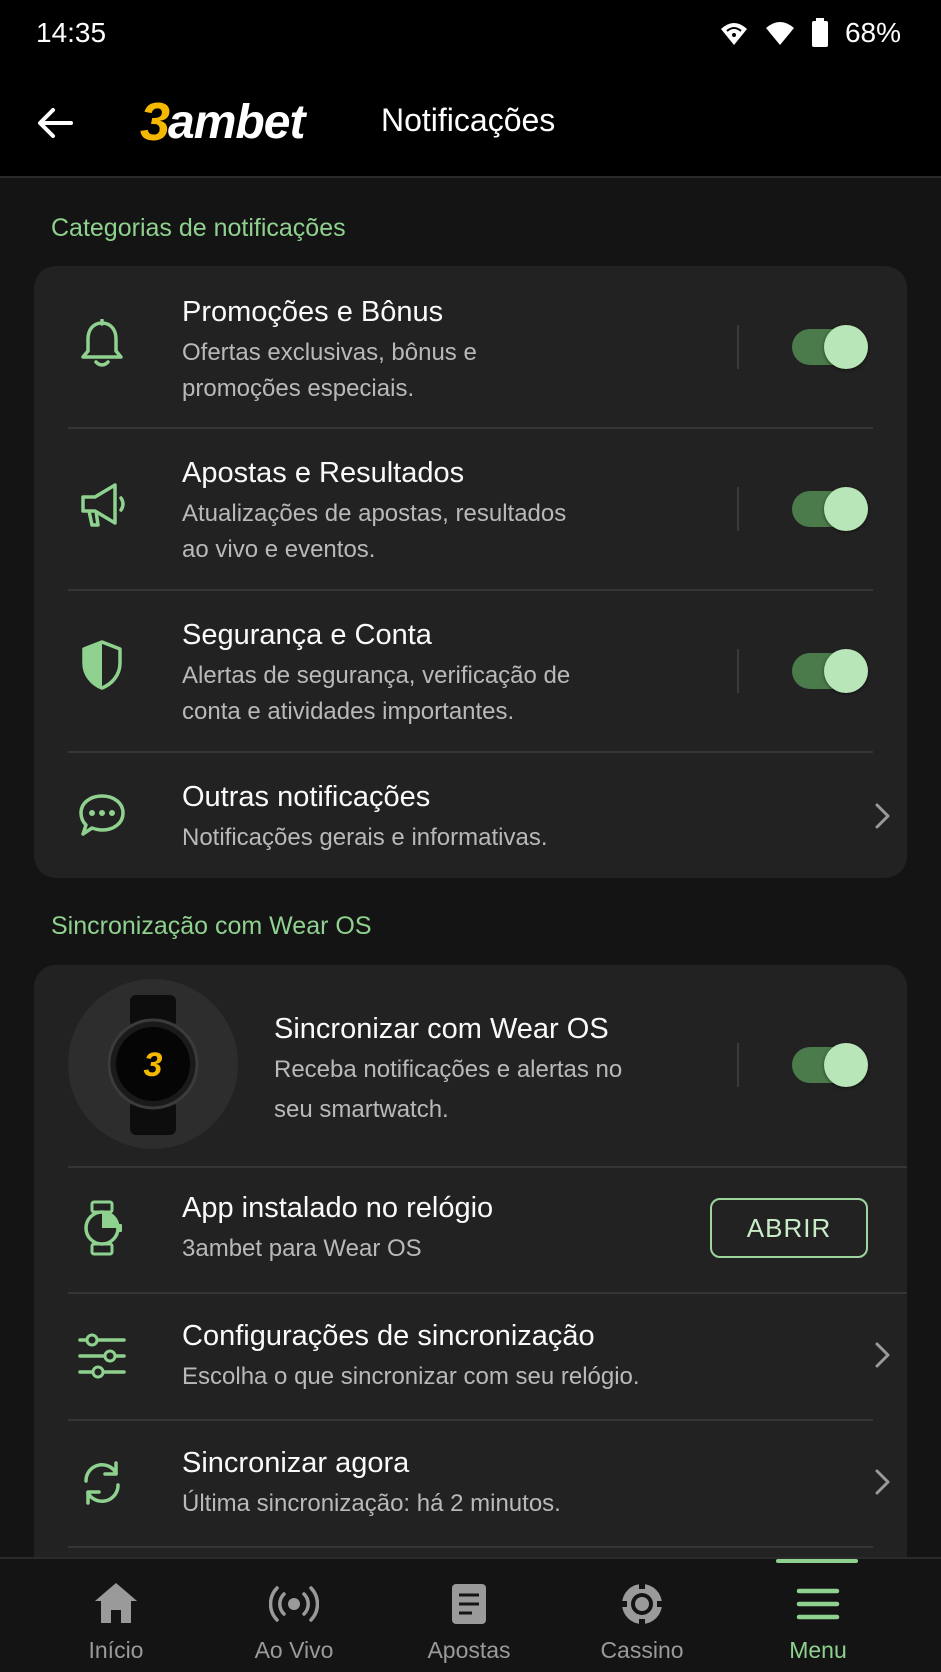 The height and width of the screenshot is (1672, 941). I want to click on smartwatch-icon: 3, so click(153, 1065).